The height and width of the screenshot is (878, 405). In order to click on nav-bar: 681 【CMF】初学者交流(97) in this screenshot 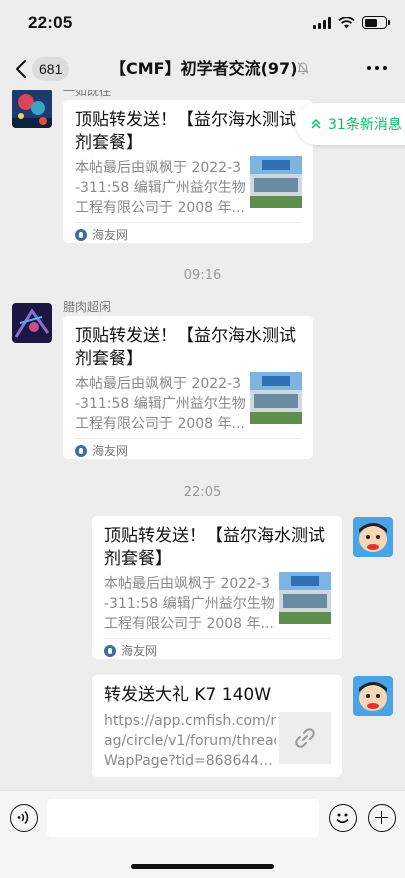, I will do `click(202, 69)`.